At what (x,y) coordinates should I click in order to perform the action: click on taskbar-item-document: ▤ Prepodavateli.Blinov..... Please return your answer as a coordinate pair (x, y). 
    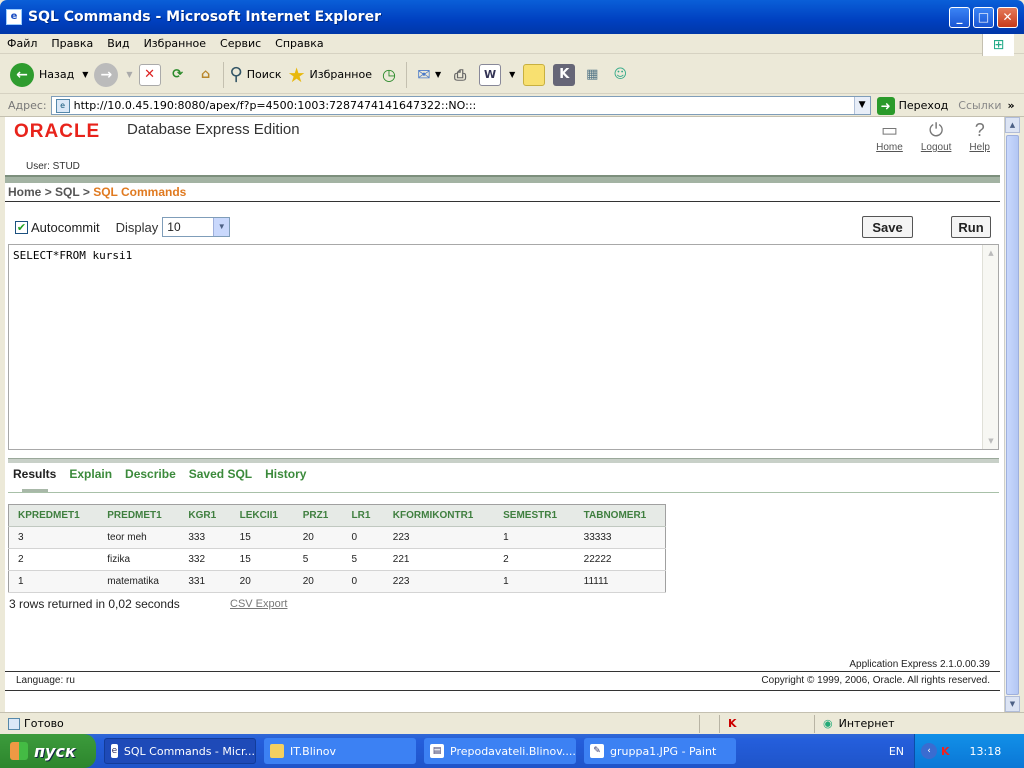
    Looking at the image, I should click on (500, 751).